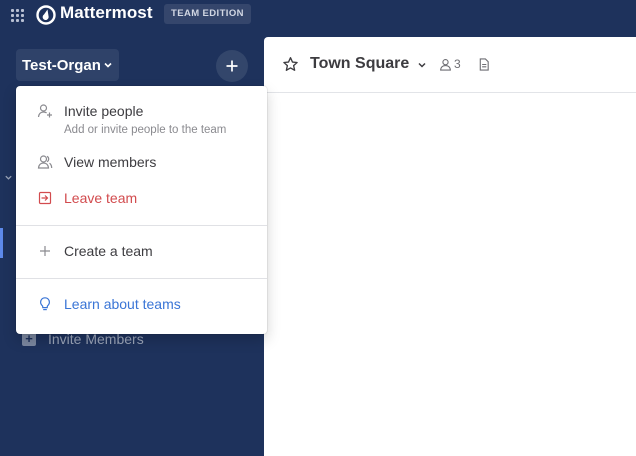 The width and height of the screenshot is (636, 456). I want to click on plus-box-icon: +, so click(29, 339).